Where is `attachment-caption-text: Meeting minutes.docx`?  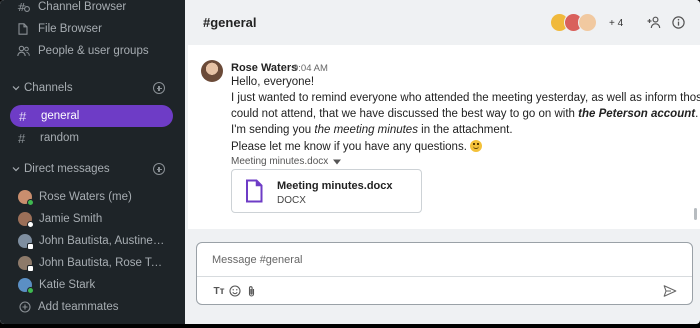
attachment-caption-text: Meeting minutes.docx is located at coordinates (280, 161).